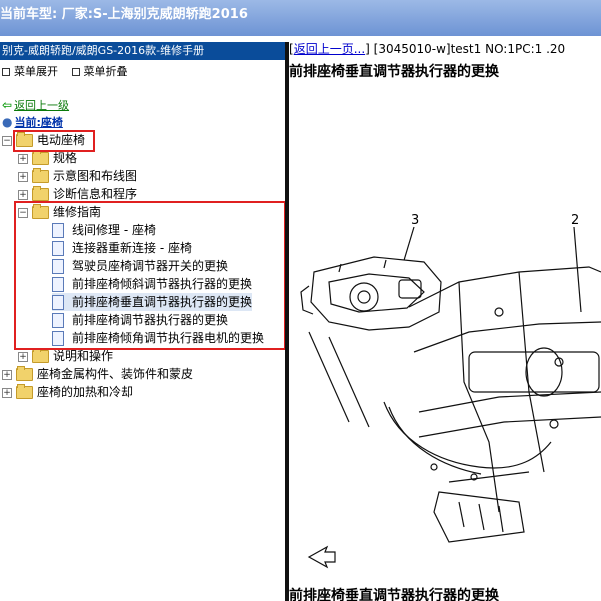 The width and height of the screenshot is (601, 601). I want to click on menu-toolbar: 菜单展开 菜单折叠, so click(142, 72).